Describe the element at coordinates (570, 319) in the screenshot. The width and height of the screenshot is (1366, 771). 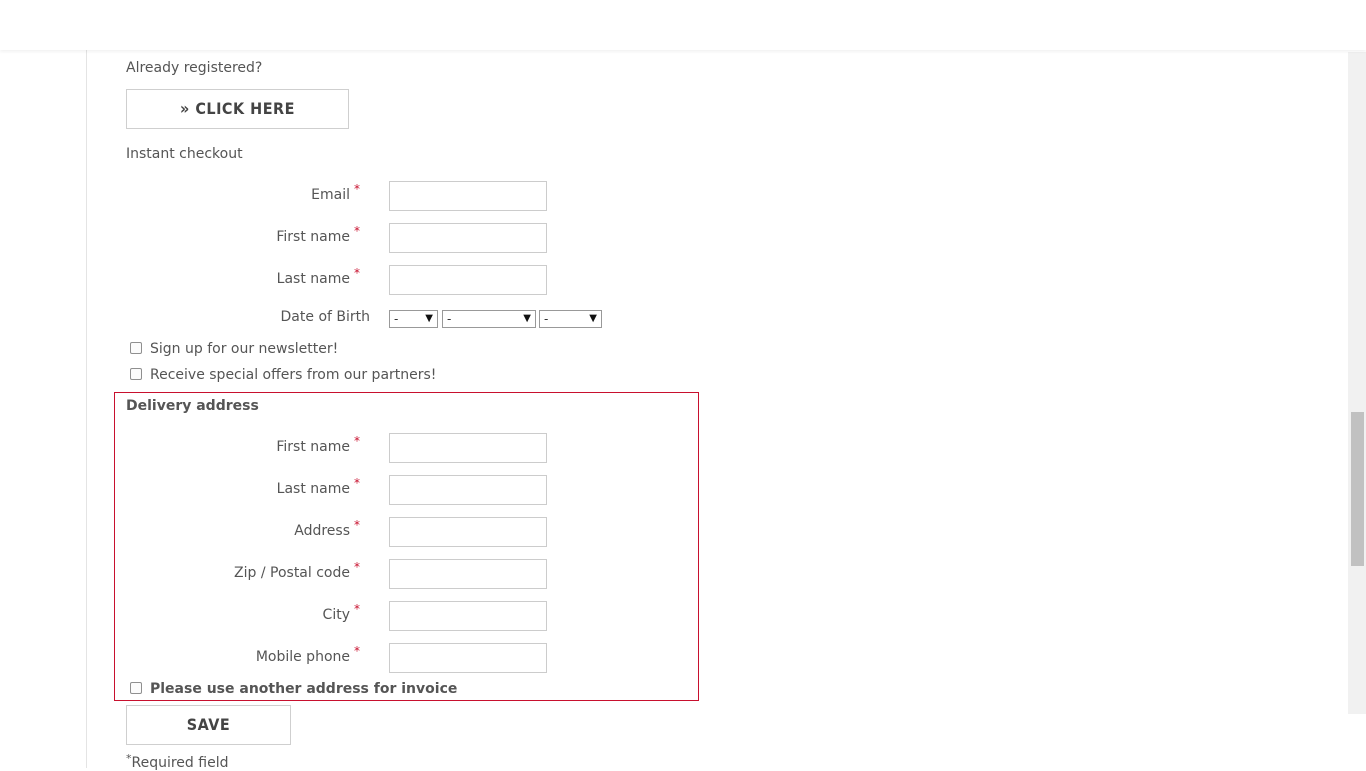
I see `dob-year-select: - ▼` at that location.